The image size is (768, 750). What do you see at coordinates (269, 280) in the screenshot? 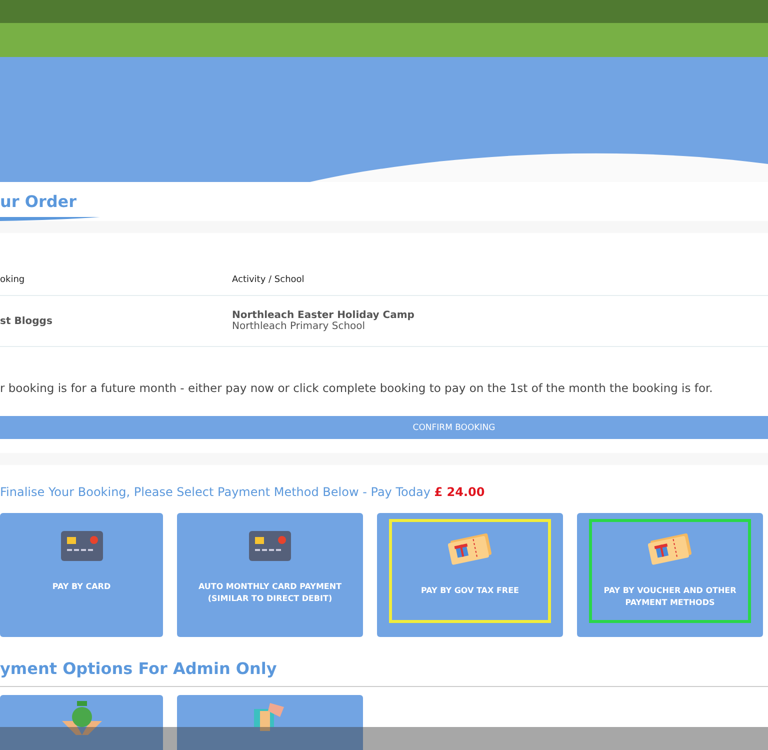
I see `column-header: Activity / School` at bounding box center [269, 280].